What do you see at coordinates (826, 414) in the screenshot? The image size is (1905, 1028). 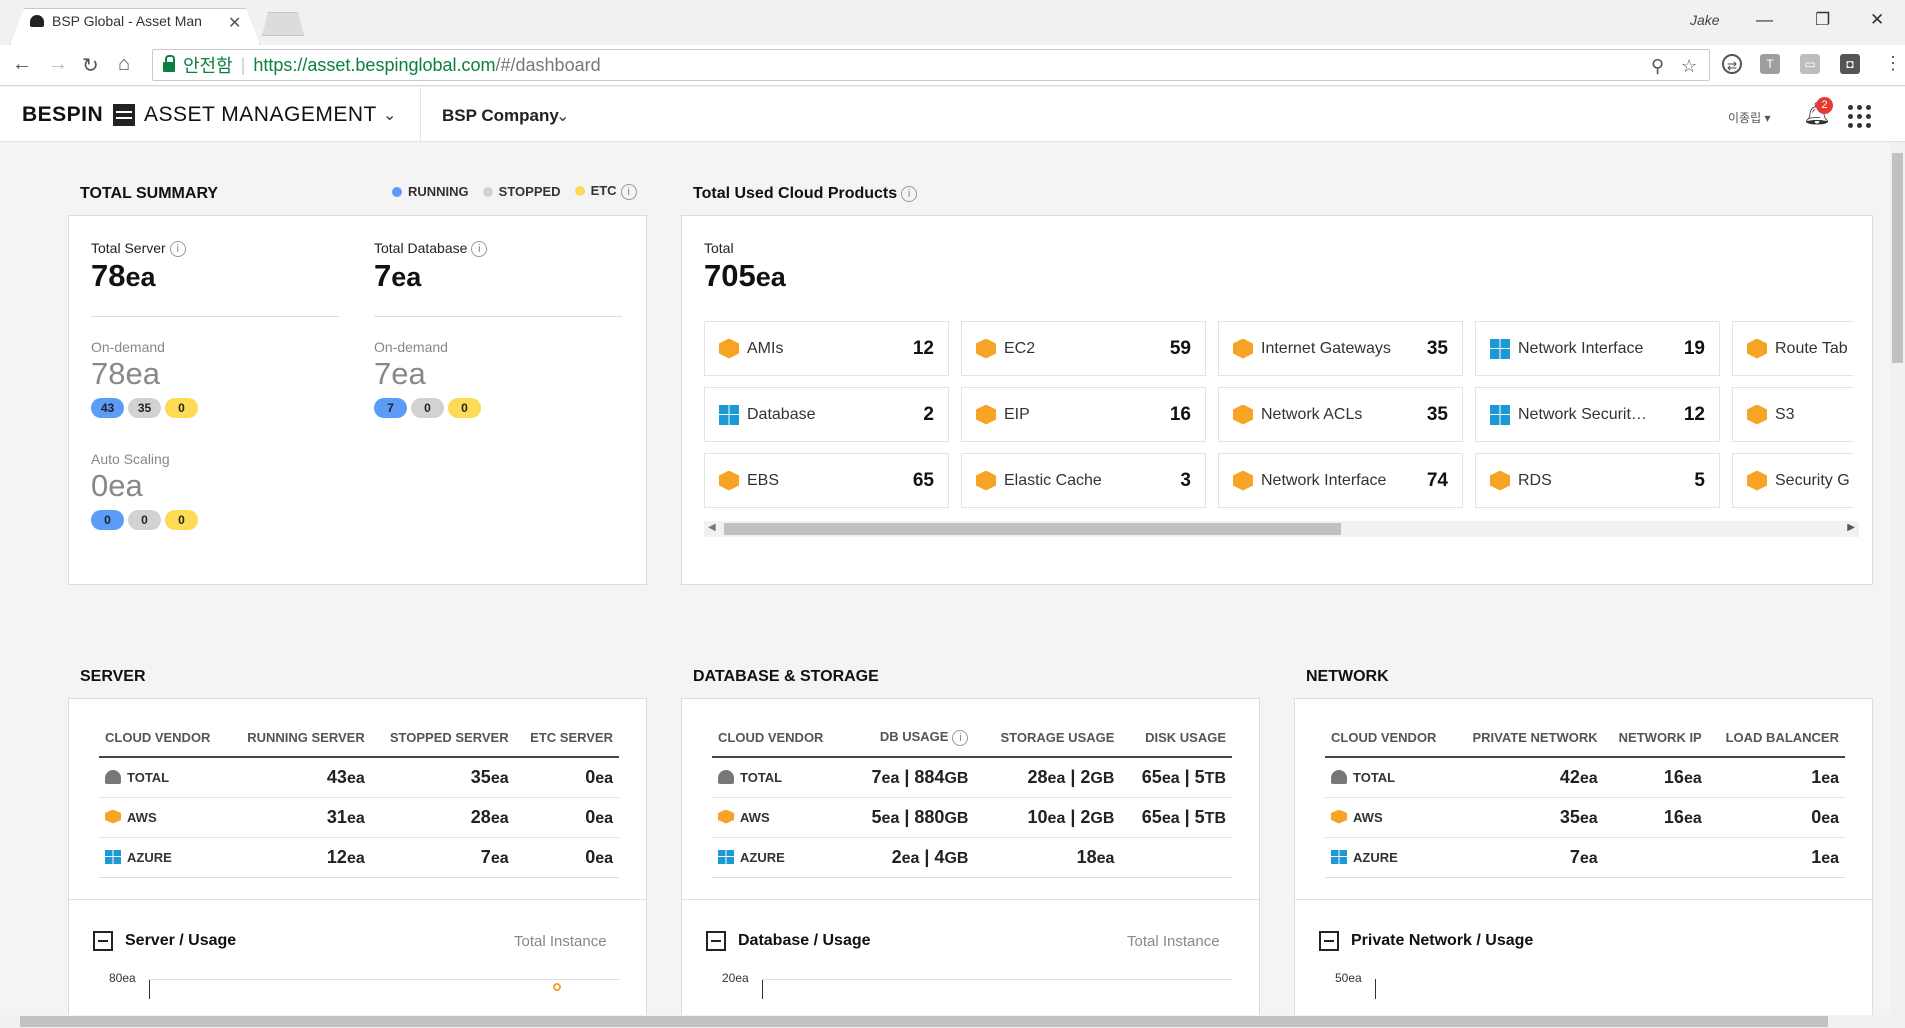 I see `product-tile: Database 2` at bounding box center [826, 414].